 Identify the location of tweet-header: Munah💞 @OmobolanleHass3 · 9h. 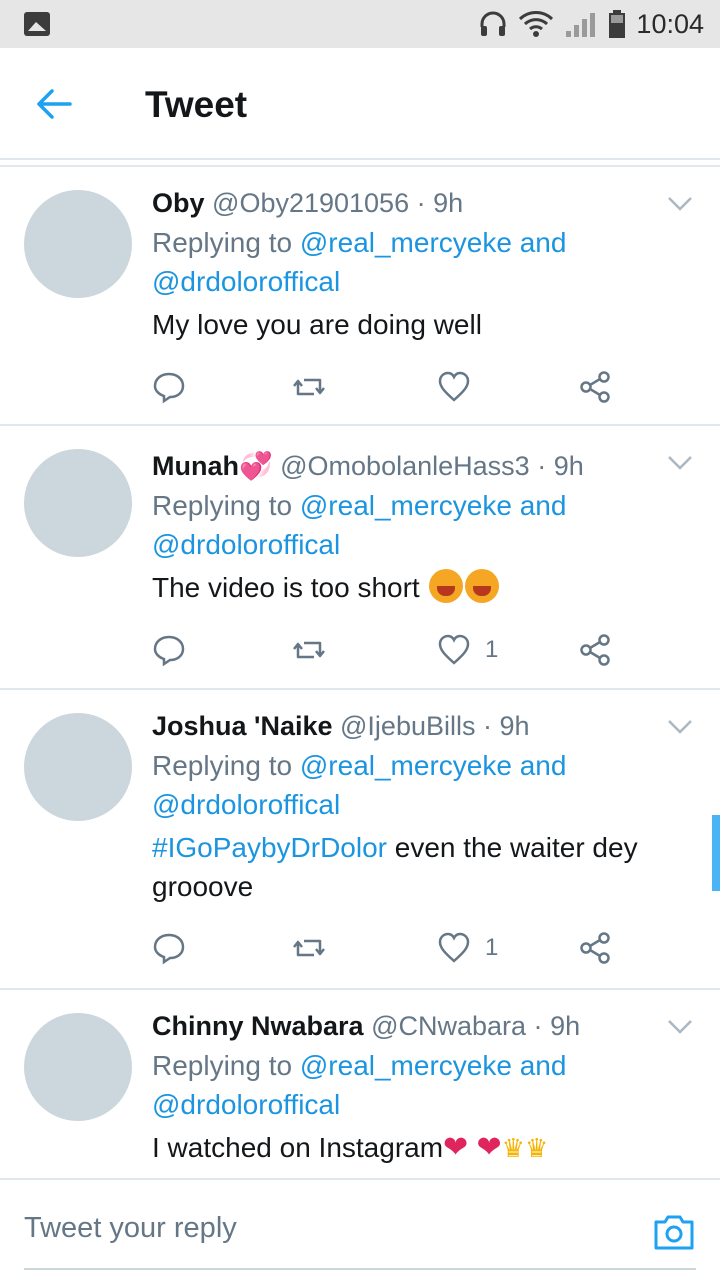
(368, 466).